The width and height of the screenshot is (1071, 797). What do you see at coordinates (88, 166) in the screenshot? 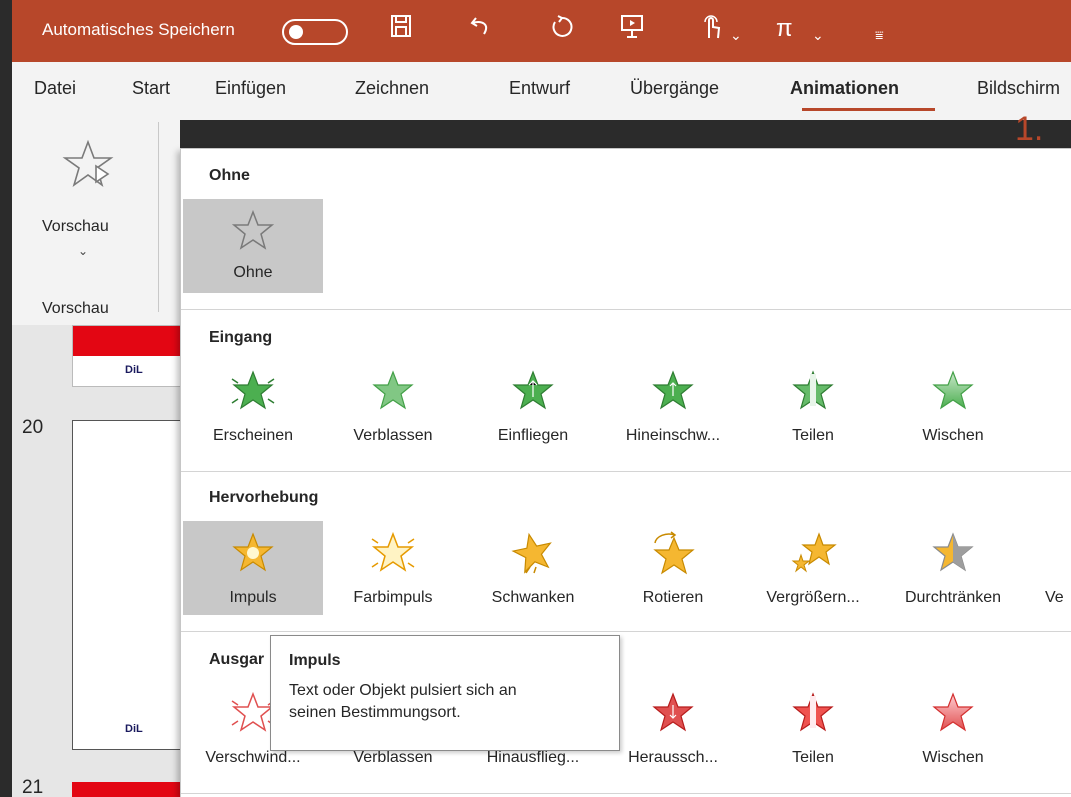
I see `preview-icon` at bounding box center [88, 166].